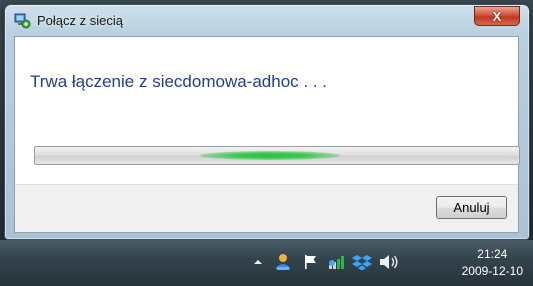 This screenshot has height=286, width=533. I want to click on volume-icon, so click(389, 262).